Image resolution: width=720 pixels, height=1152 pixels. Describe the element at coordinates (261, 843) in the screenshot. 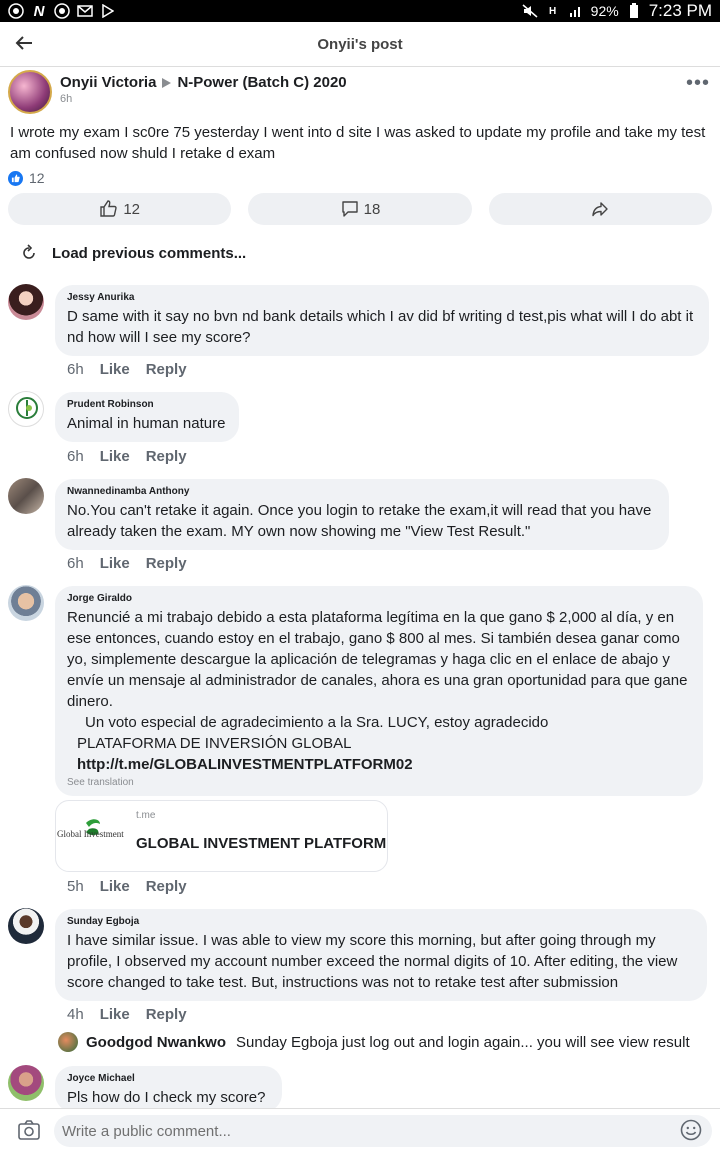

I see `link-title: GLOBAL INVESTMENT PLATFORM` at that location.